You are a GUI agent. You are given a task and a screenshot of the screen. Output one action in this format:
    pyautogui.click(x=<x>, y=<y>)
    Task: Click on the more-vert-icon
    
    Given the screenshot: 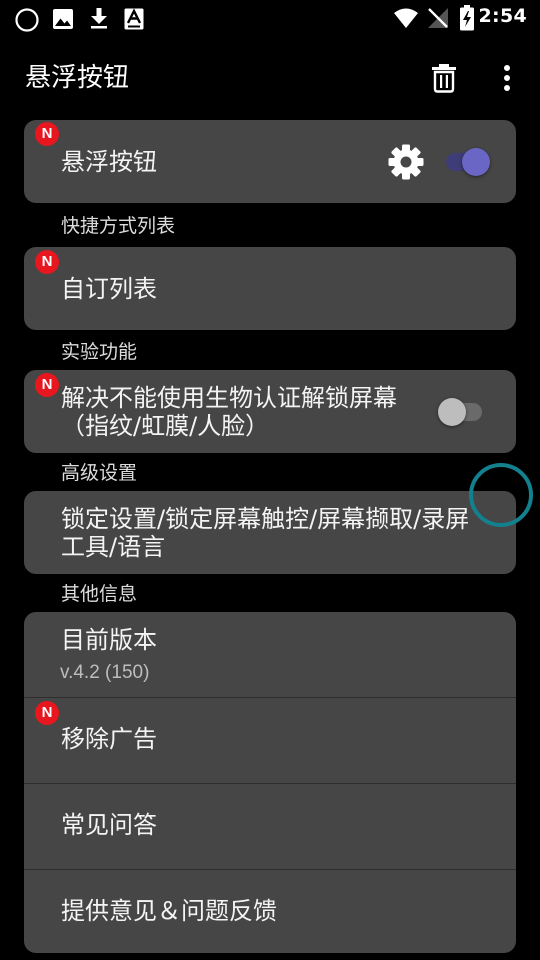 What is the action you would take?
    pyautogui.click(x=507, y=78)
    